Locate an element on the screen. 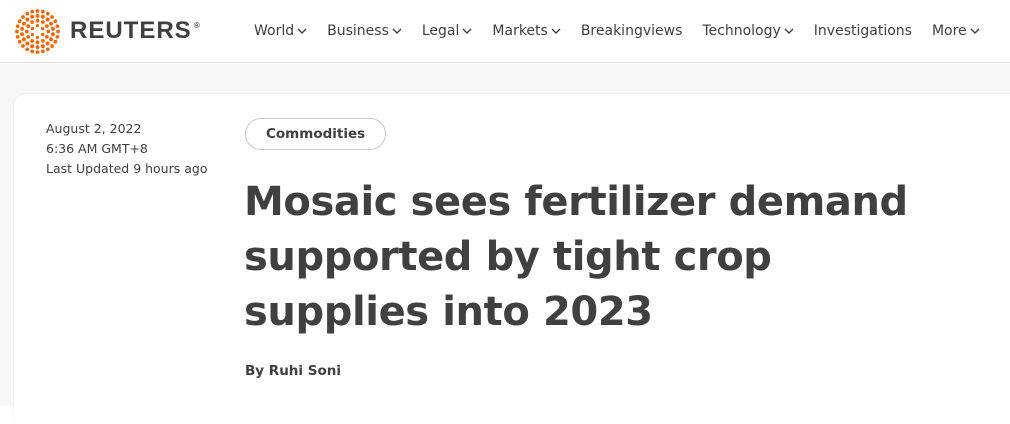  nav-item-world: World is located at coordinates (280, 31).